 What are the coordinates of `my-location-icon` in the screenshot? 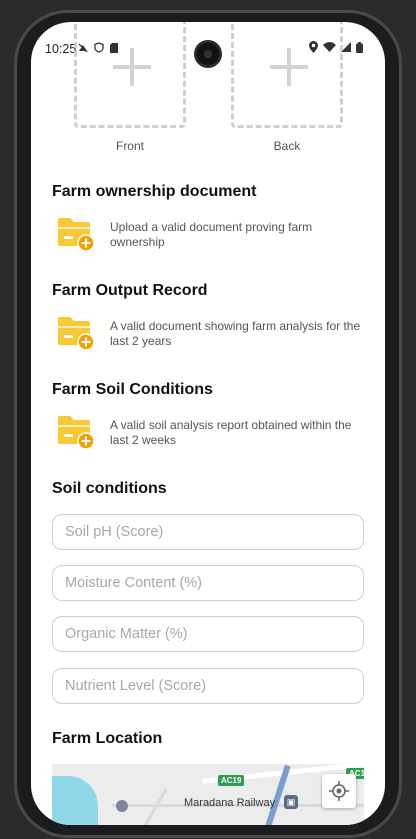 It's located at (339, 791).